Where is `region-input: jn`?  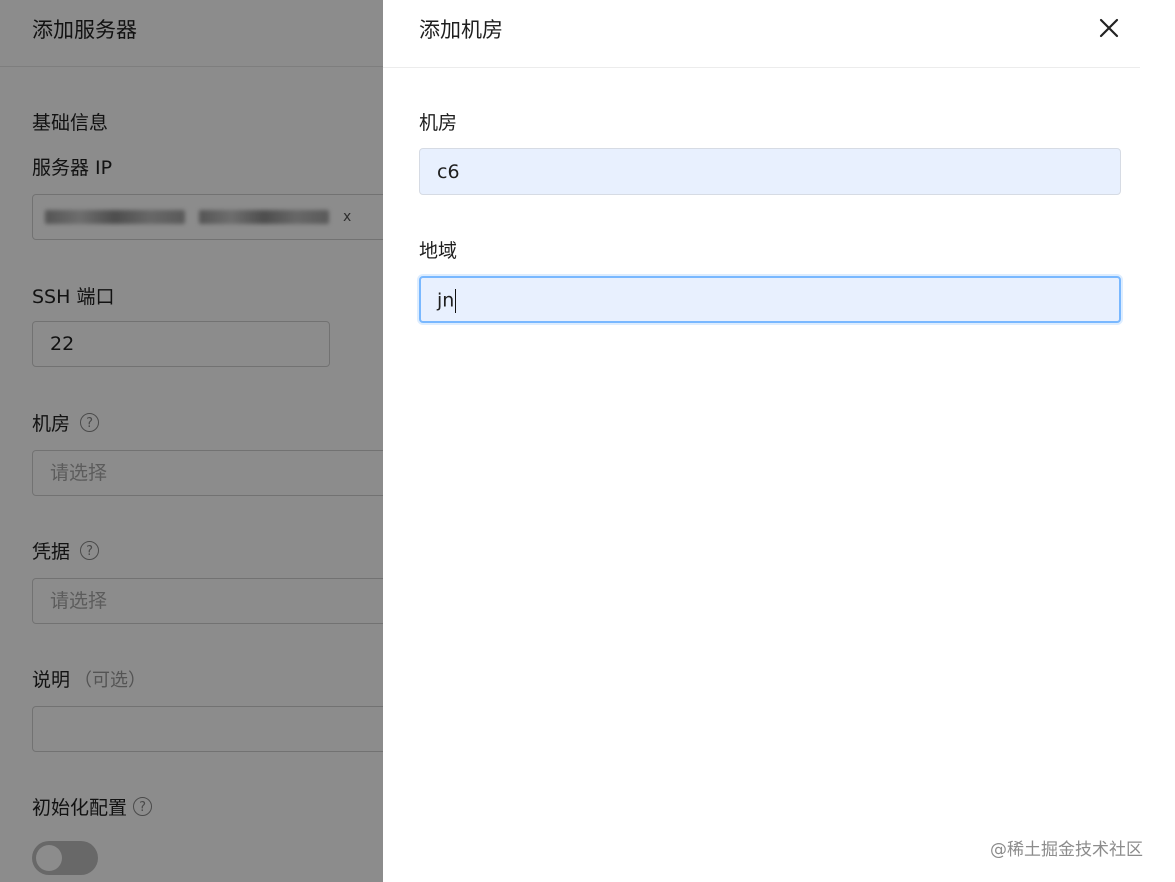 region-input: jn is located at coordinates (770, 299).